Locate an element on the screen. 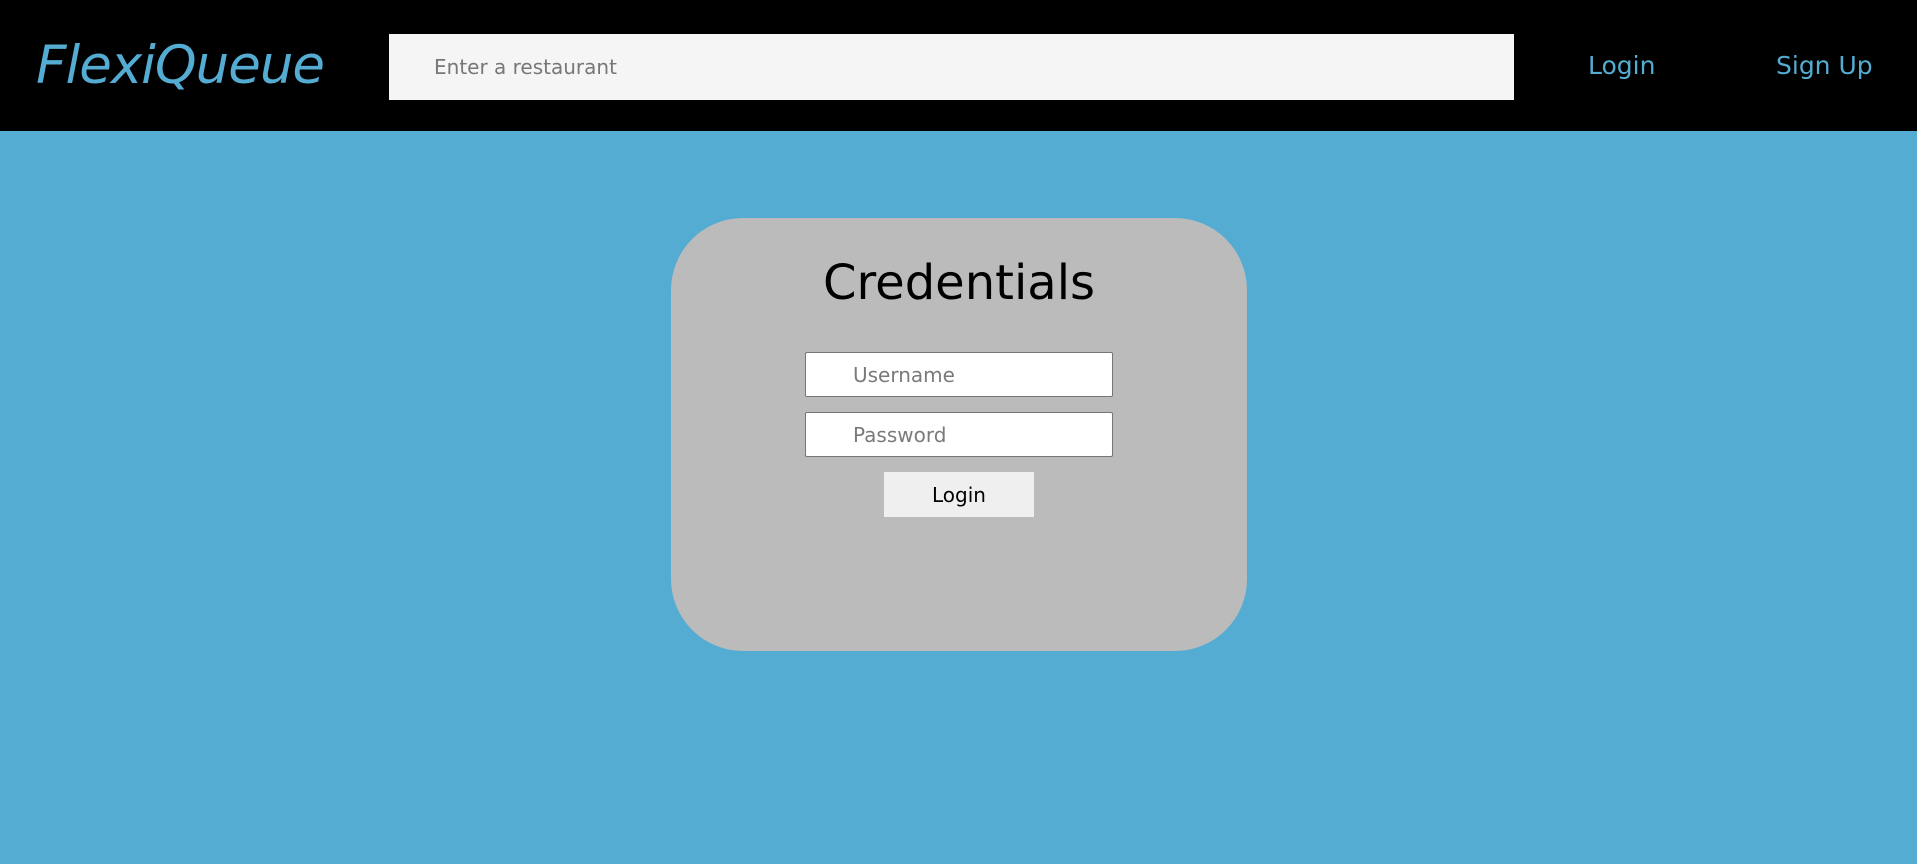 This screenshot has height=864, width=1917. login-submit-button: Login is located at coordinates (959, 494).